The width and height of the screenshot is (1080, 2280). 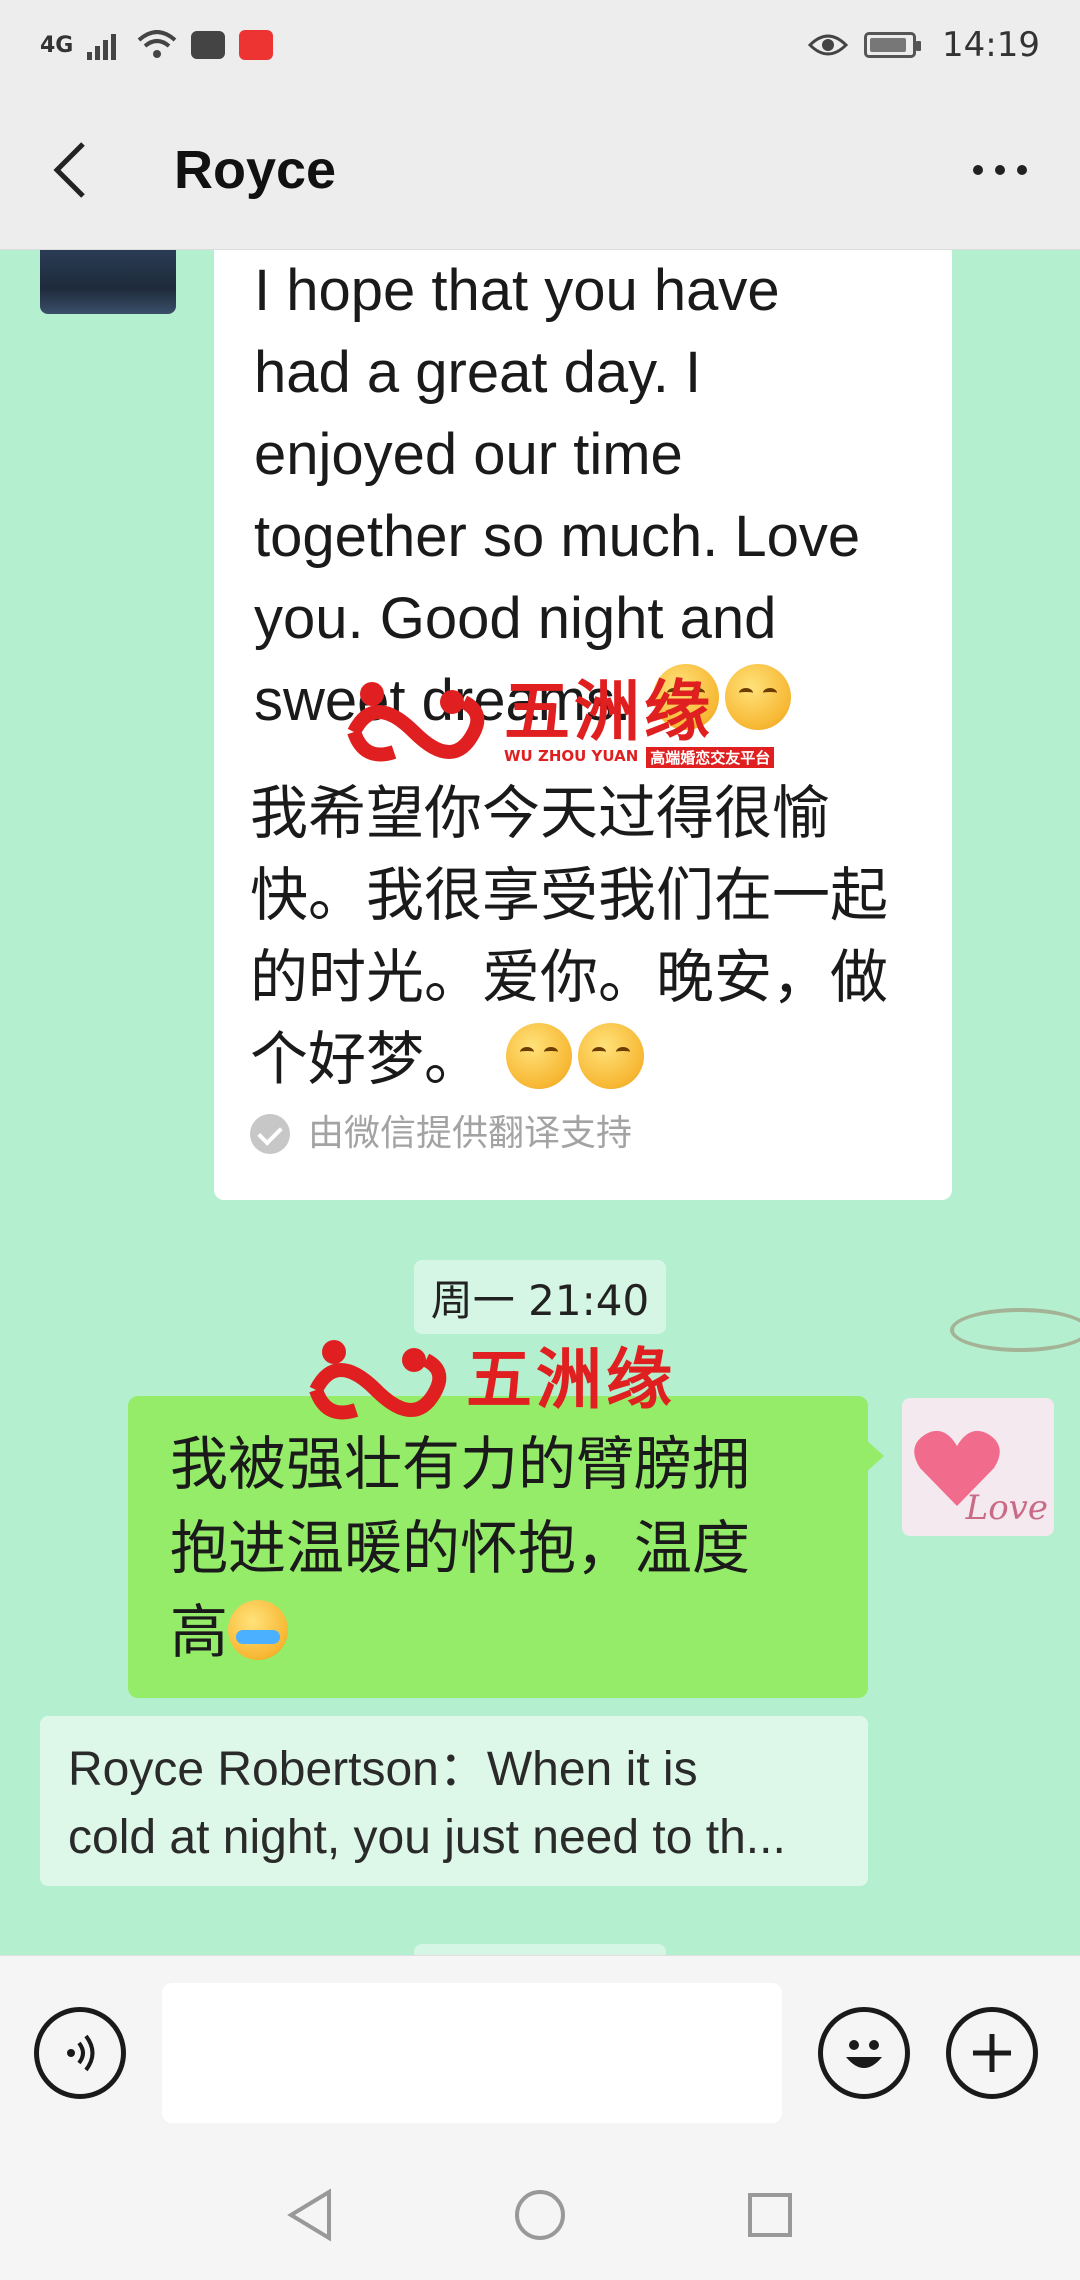 What do you see at coordinates (571, 755) in the screenshot?
I see `watermark-en: WU ZHOU YUAN` at bounding box center [571, 755].